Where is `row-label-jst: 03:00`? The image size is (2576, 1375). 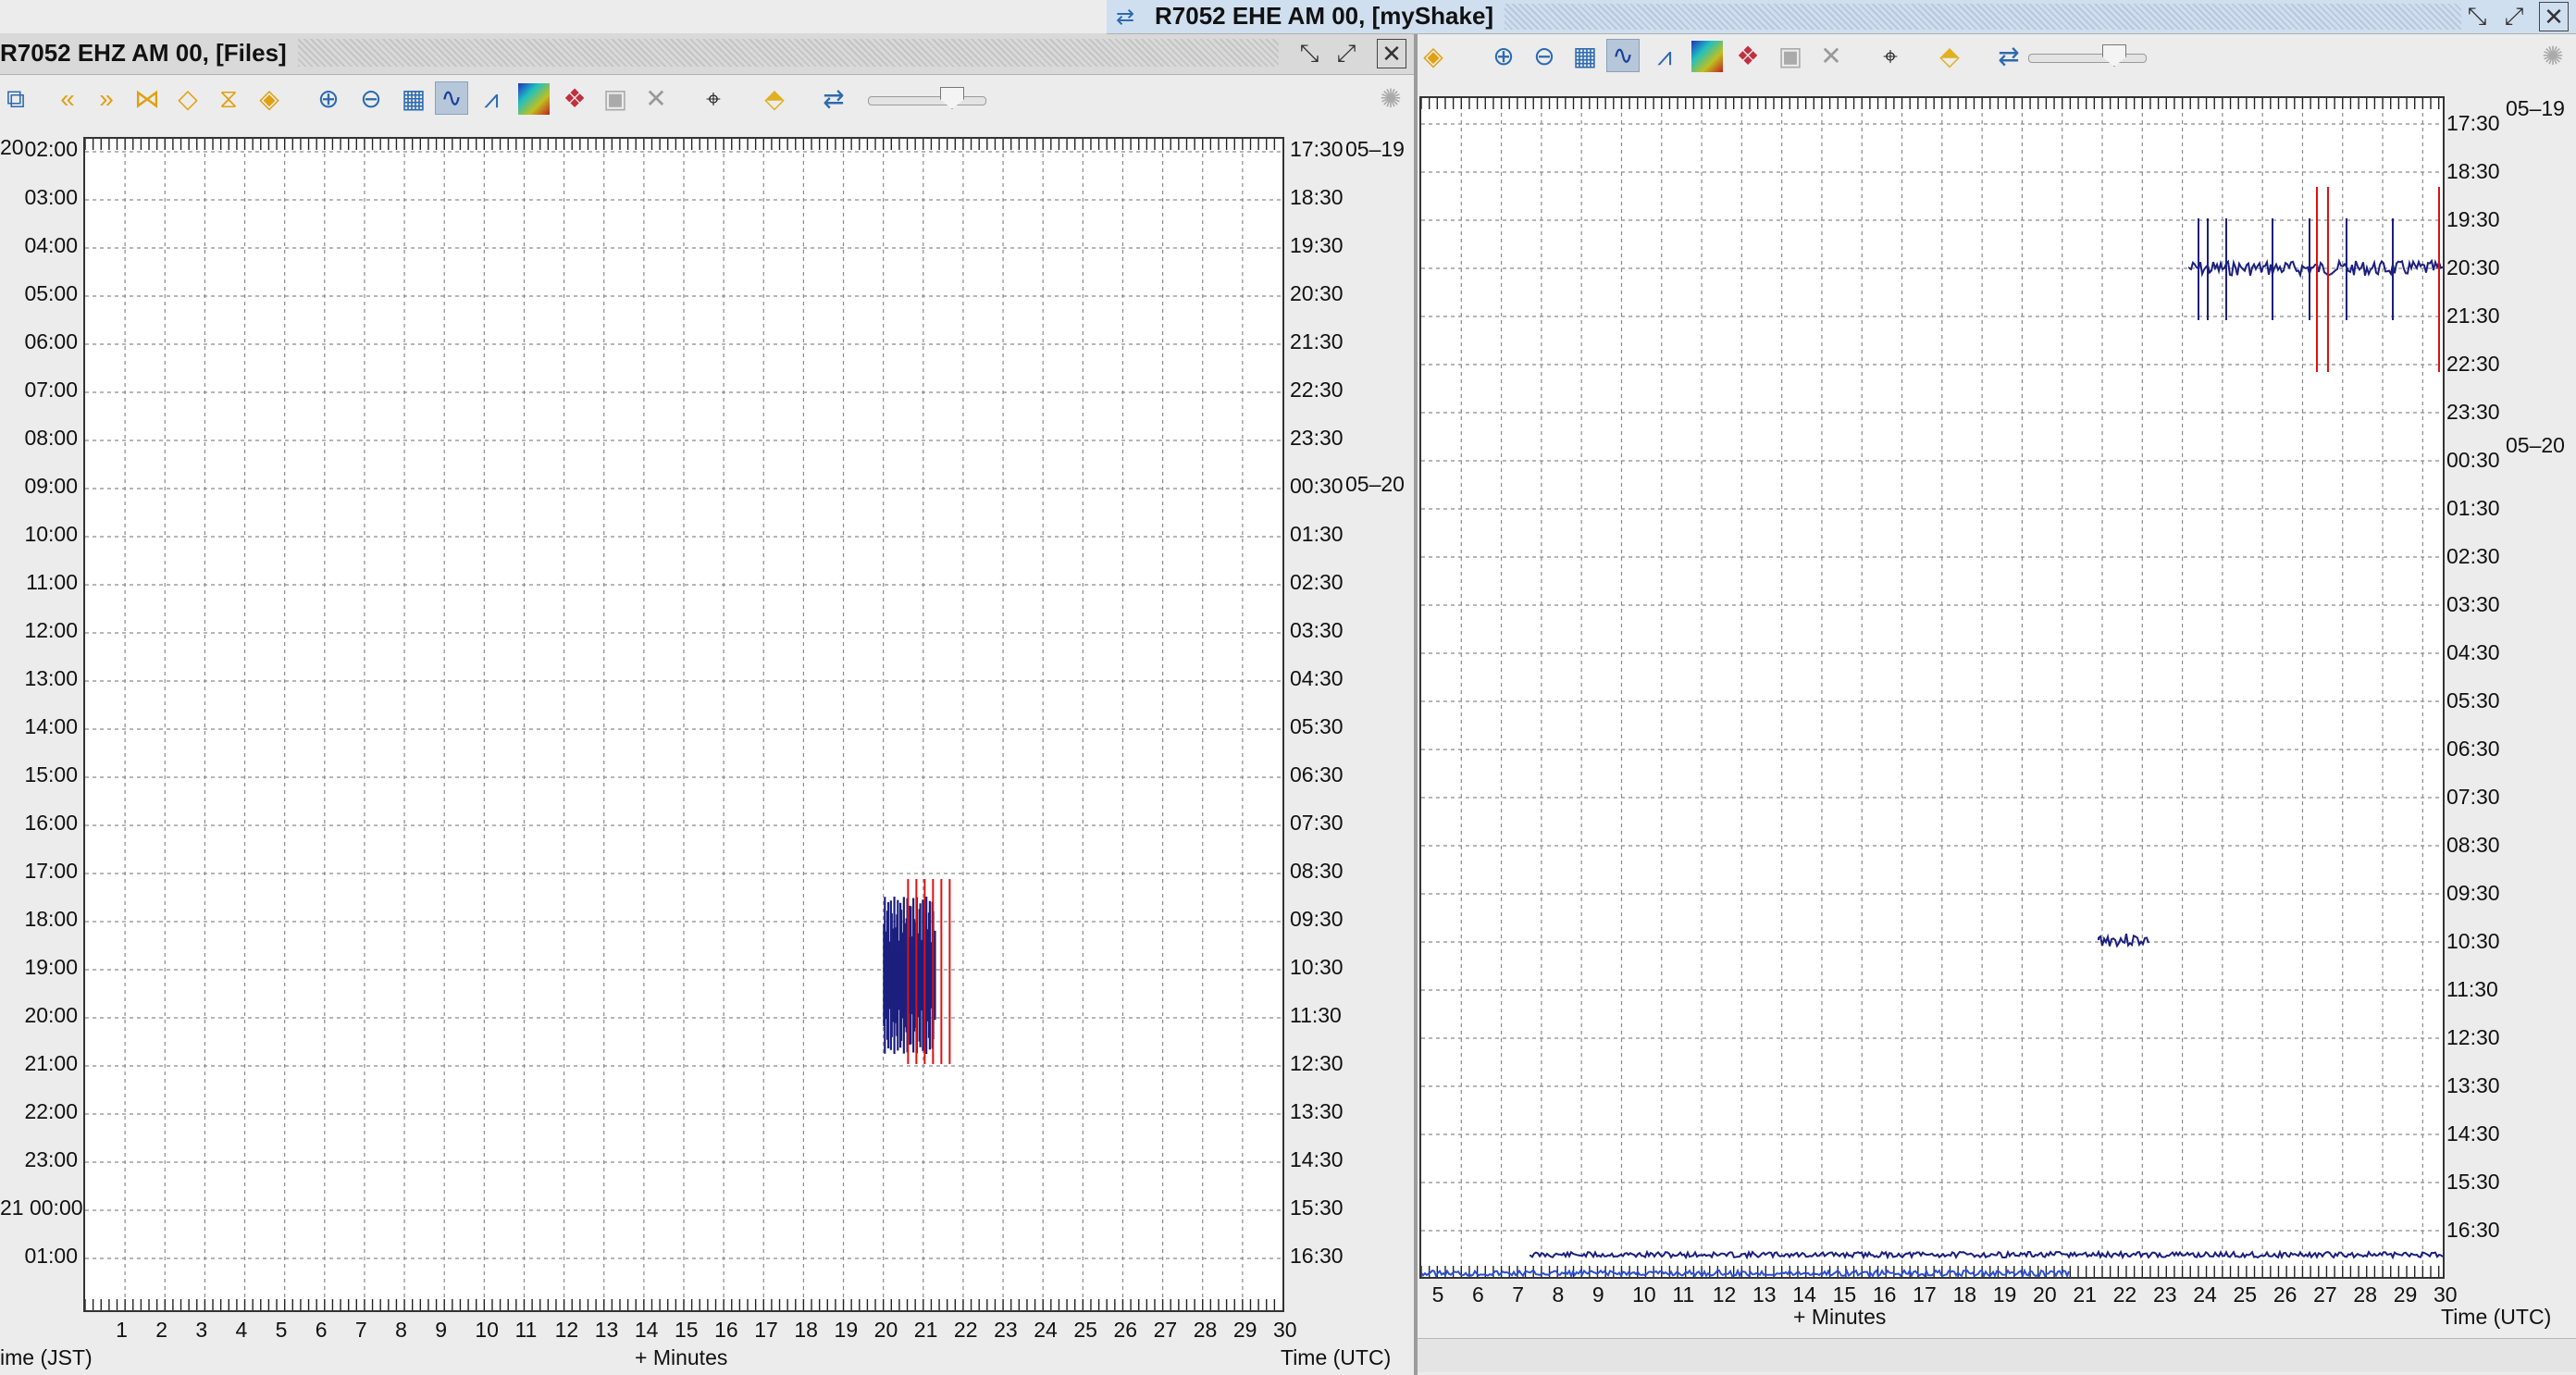
row-label-jst: 03:00 is located at coordinates (51, 197).